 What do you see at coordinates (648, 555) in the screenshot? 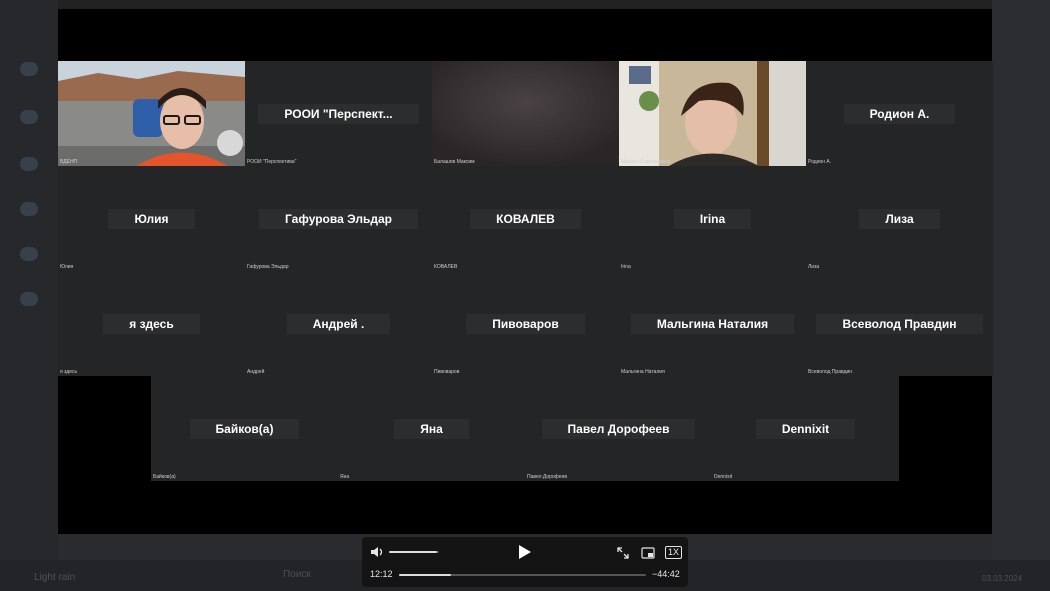
I see `picture-in-picture-icon` at bounding box center [648, 555].